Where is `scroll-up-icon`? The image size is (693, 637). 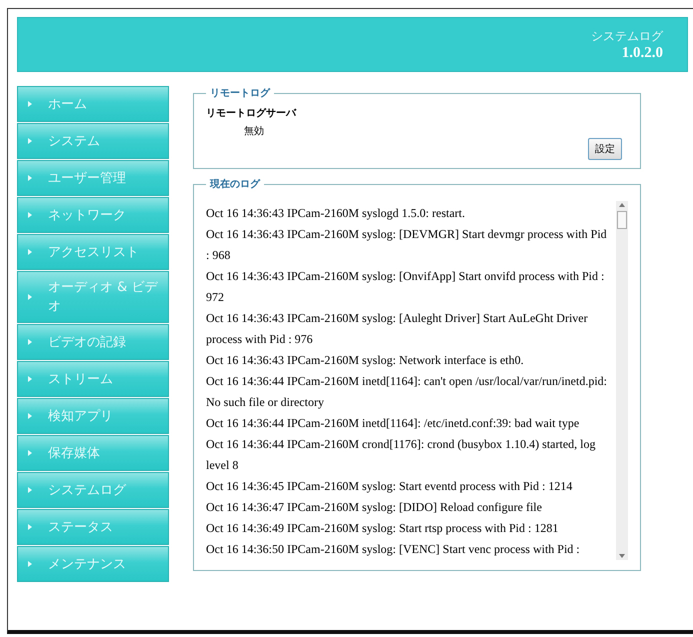 scroll-up-icon is located at coordinates (622, 205).